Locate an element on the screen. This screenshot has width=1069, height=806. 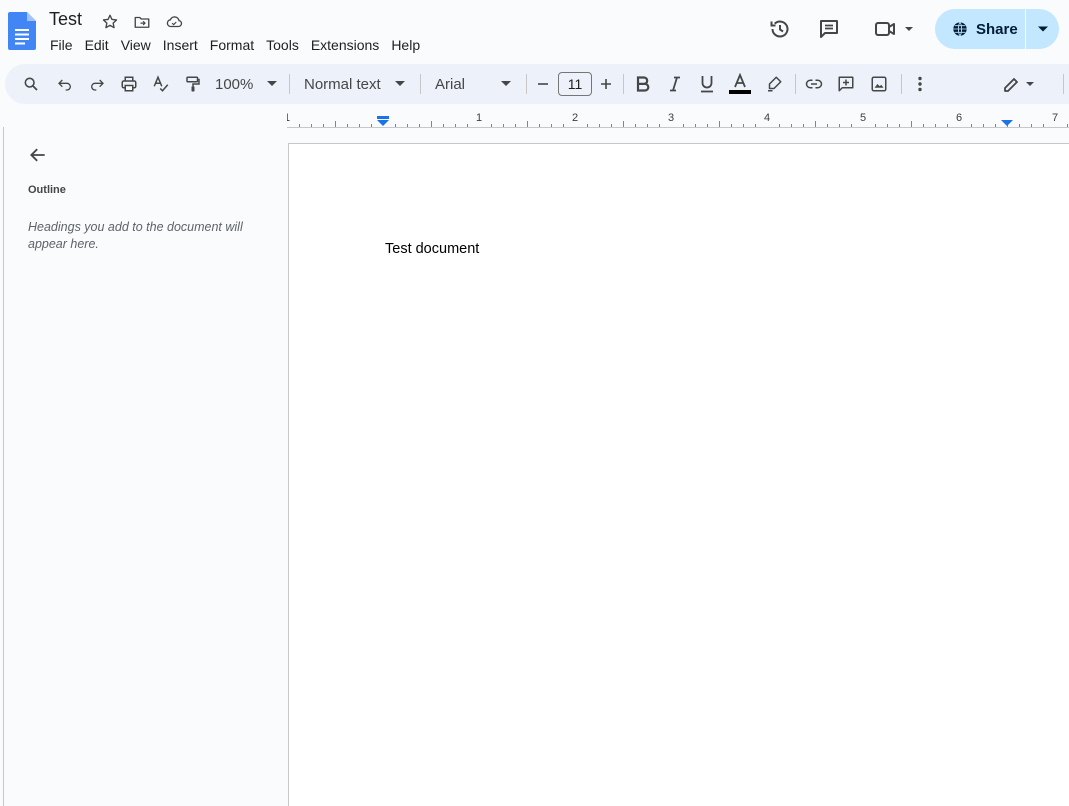
paint-format-icon is located at coordinates (193, 84).